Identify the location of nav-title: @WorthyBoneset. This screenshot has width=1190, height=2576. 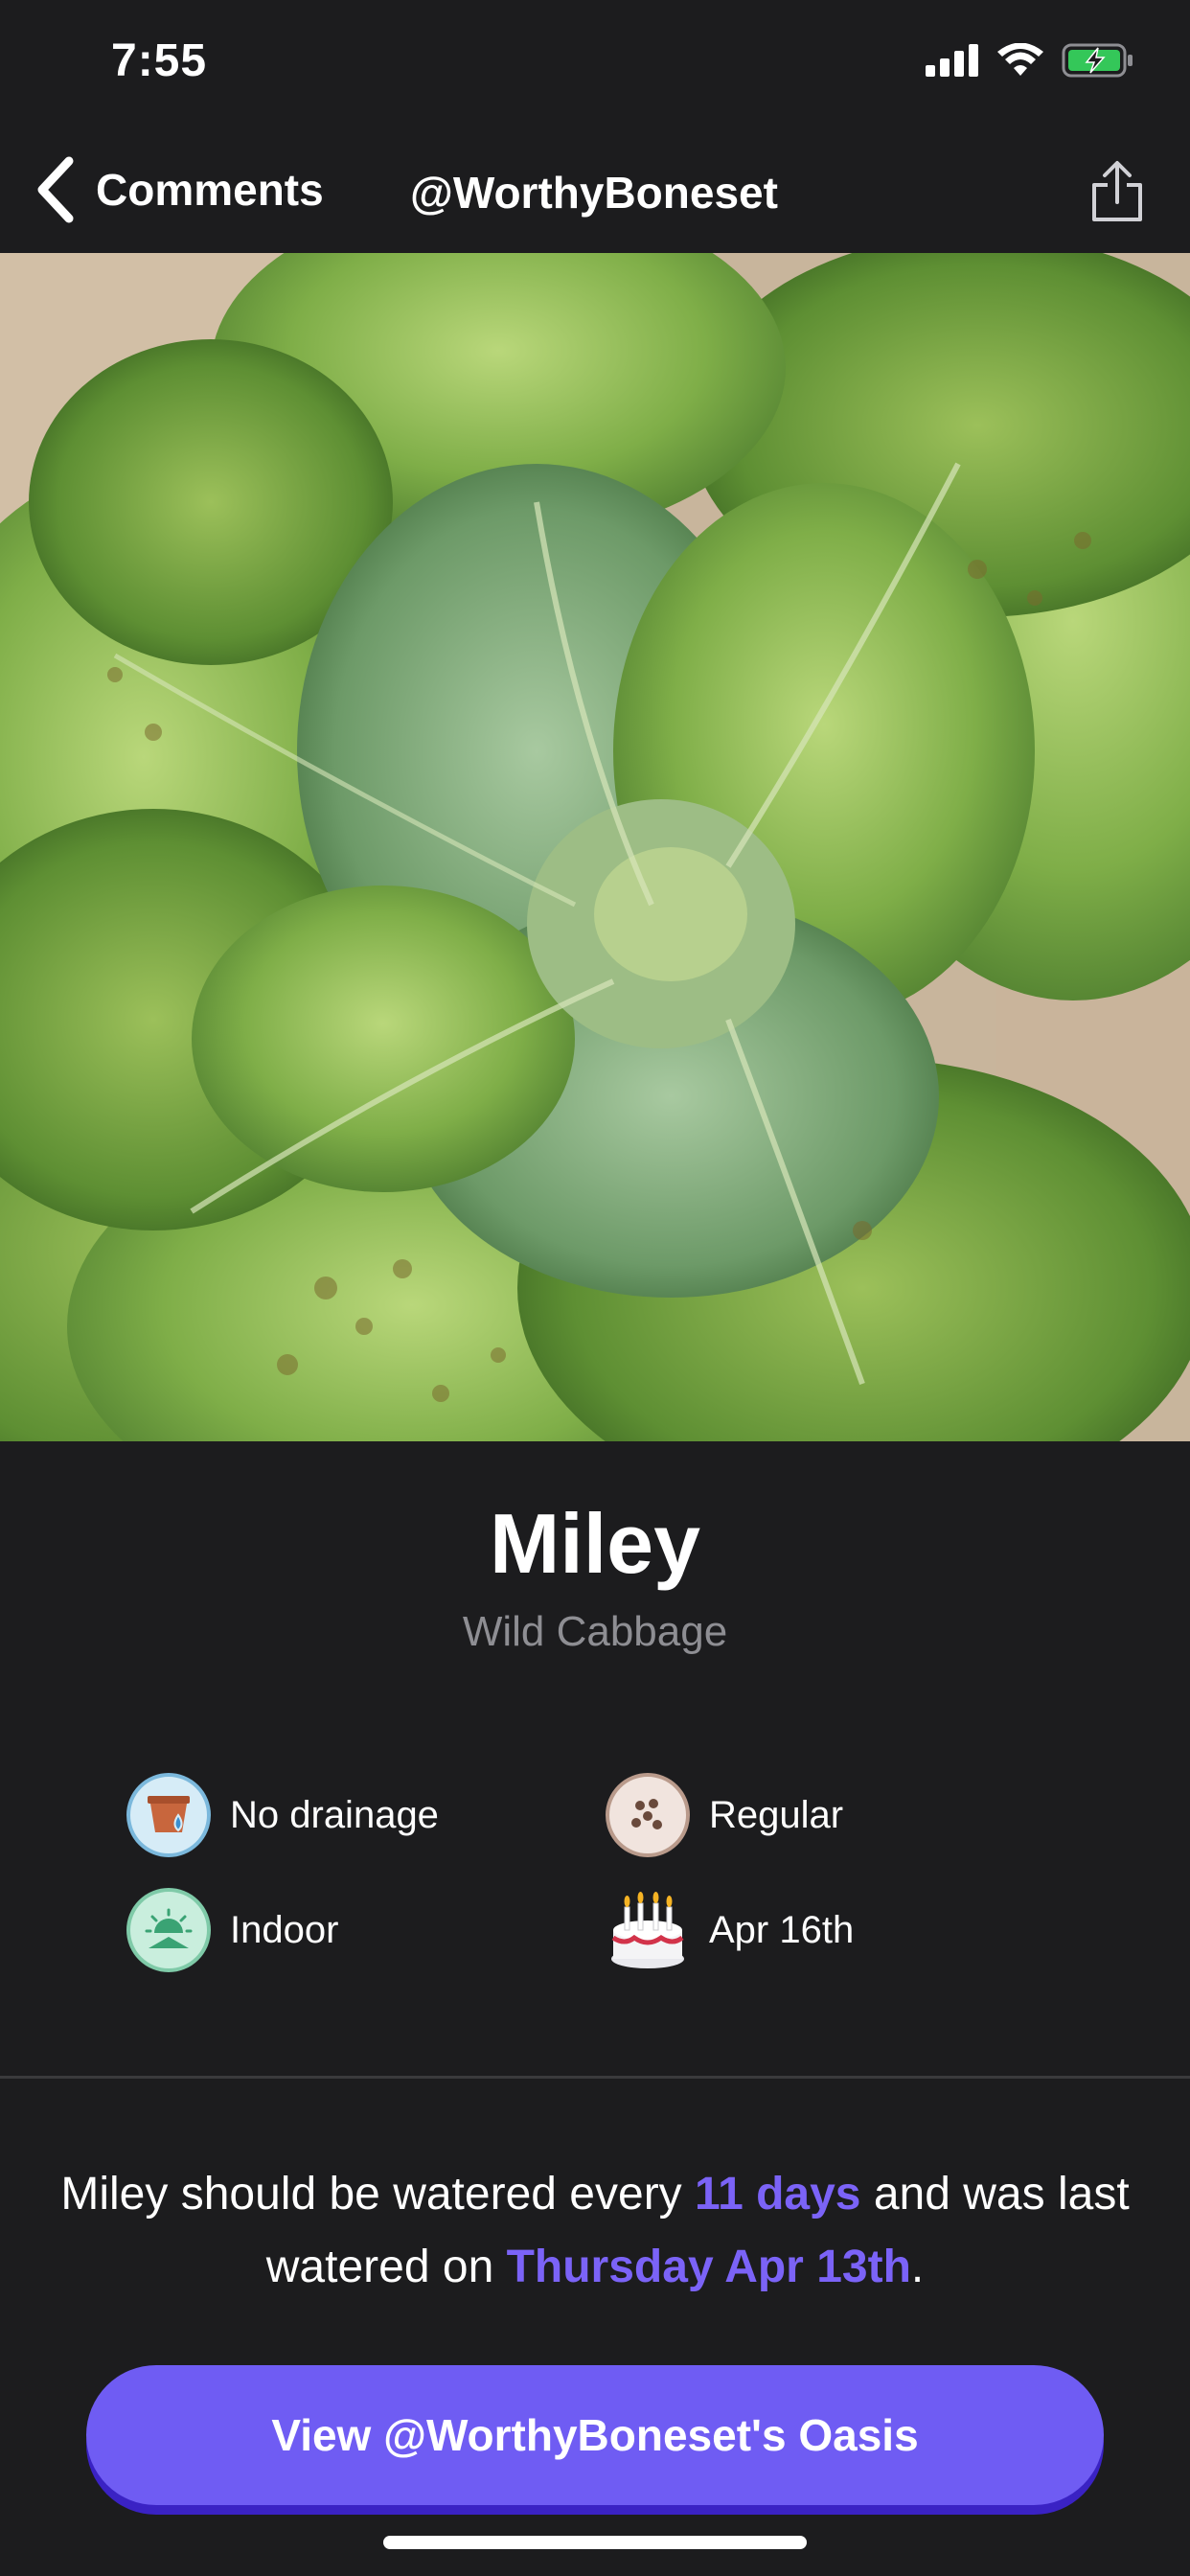
(594, 193).